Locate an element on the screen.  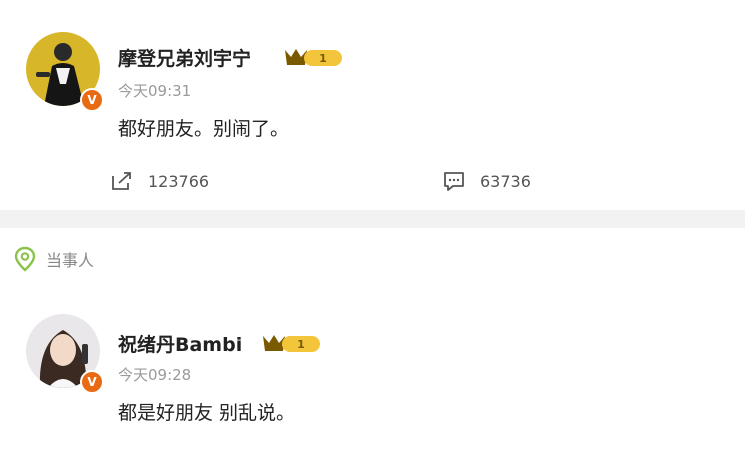
section-divider is located at coordinates (372, 219).